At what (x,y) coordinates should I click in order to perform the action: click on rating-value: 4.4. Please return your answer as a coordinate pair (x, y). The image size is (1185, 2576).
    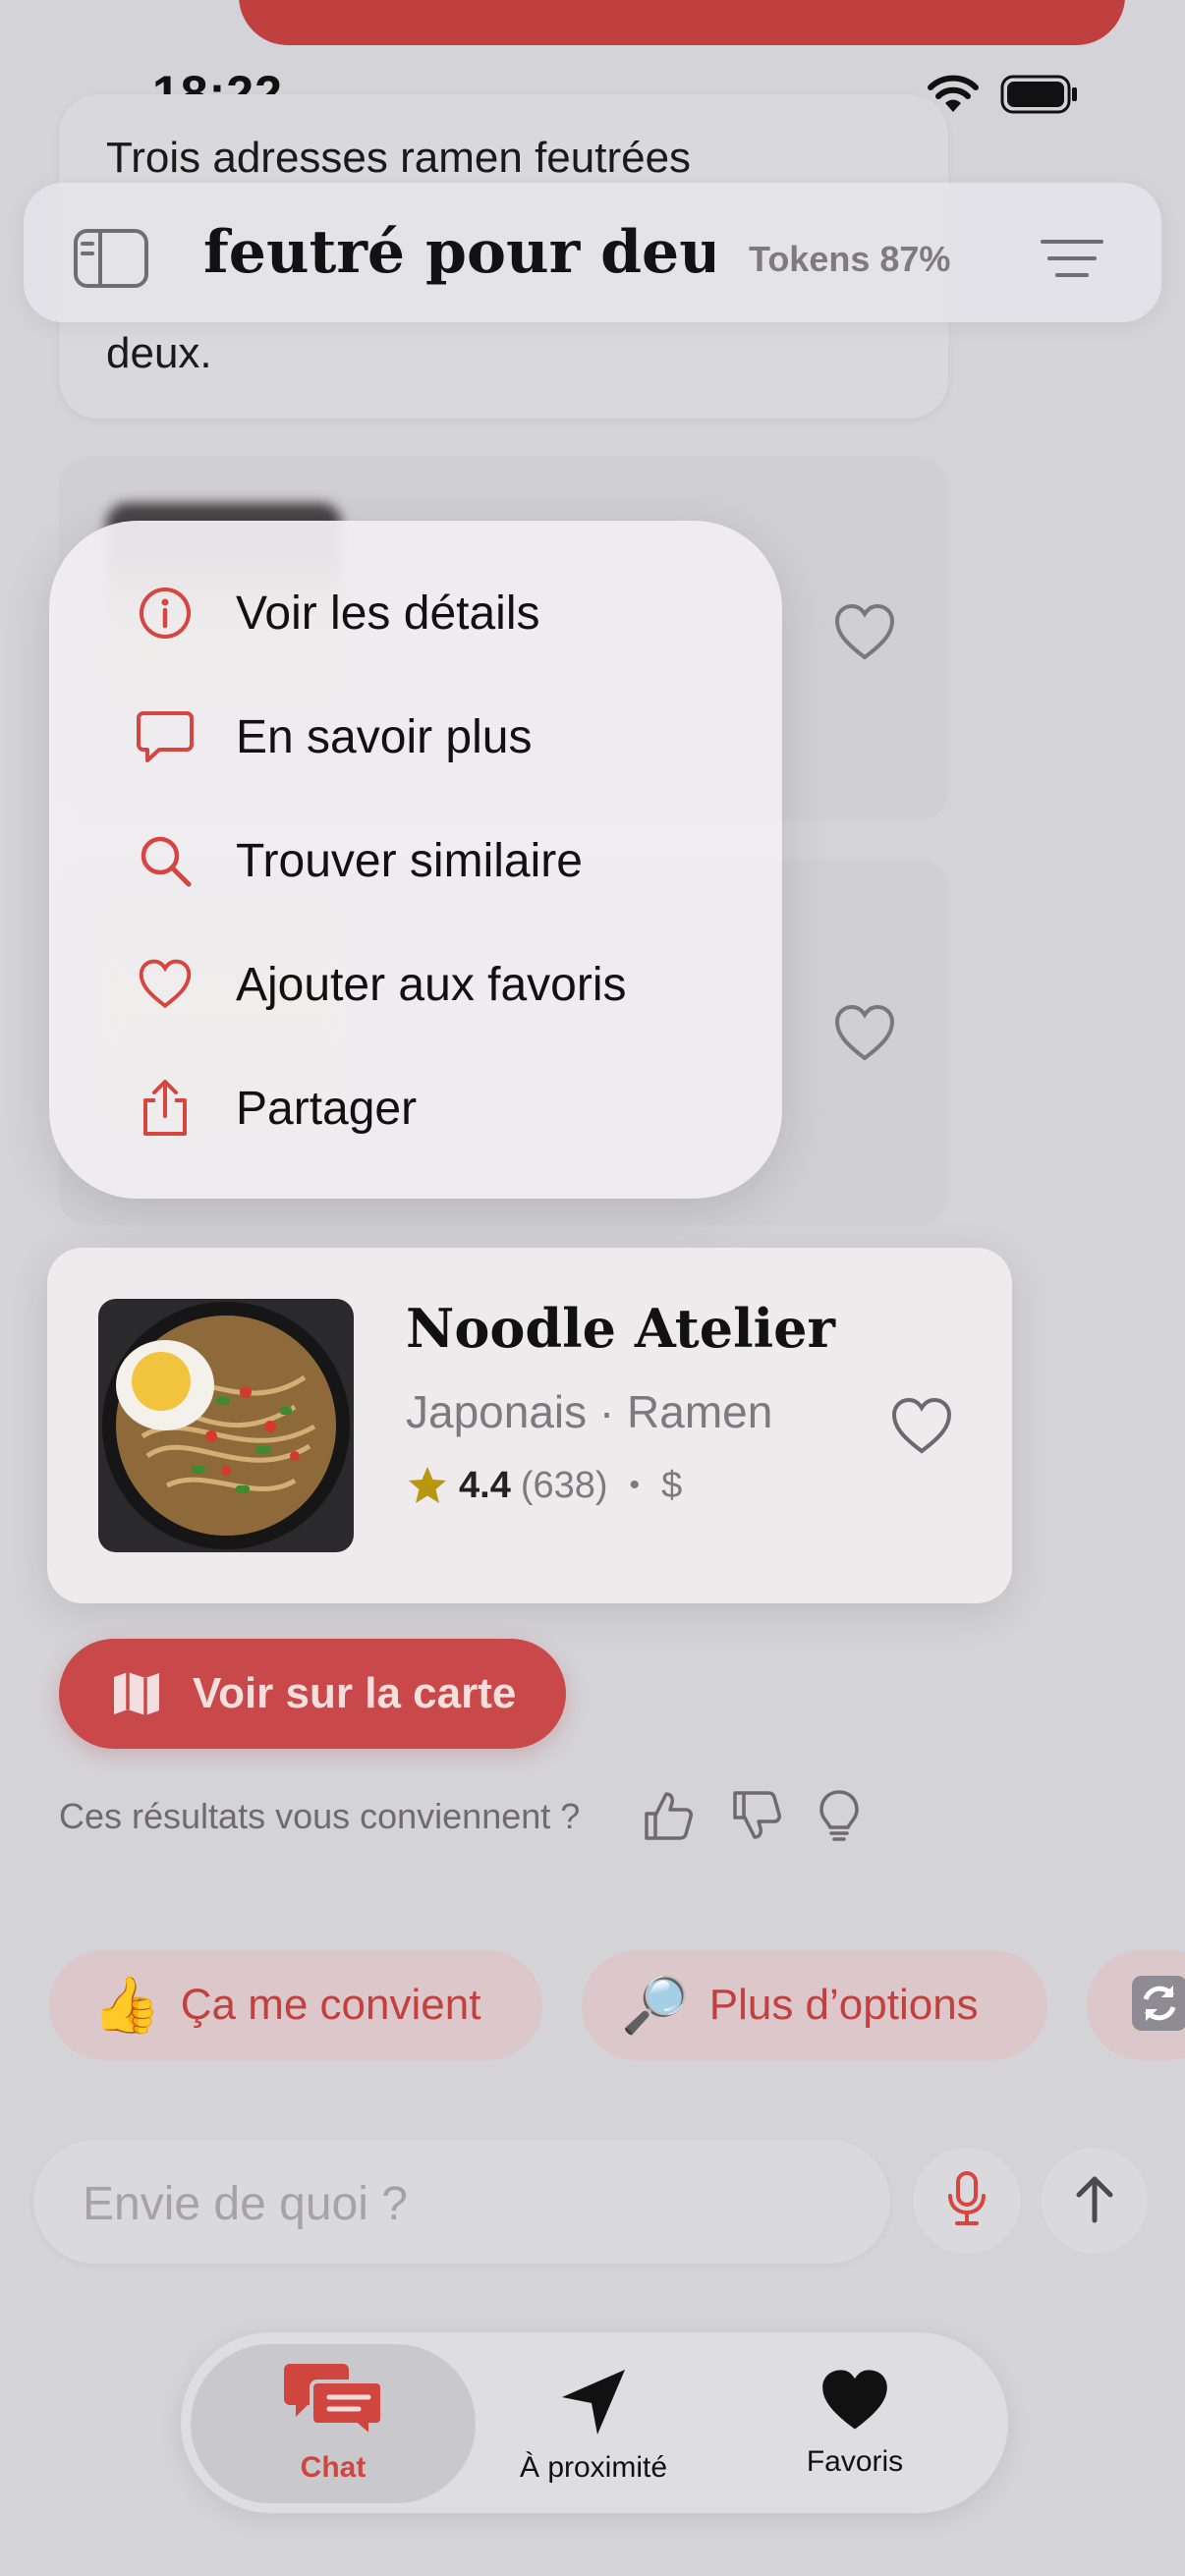
    Looking at the image, I should click on (485, 1485).